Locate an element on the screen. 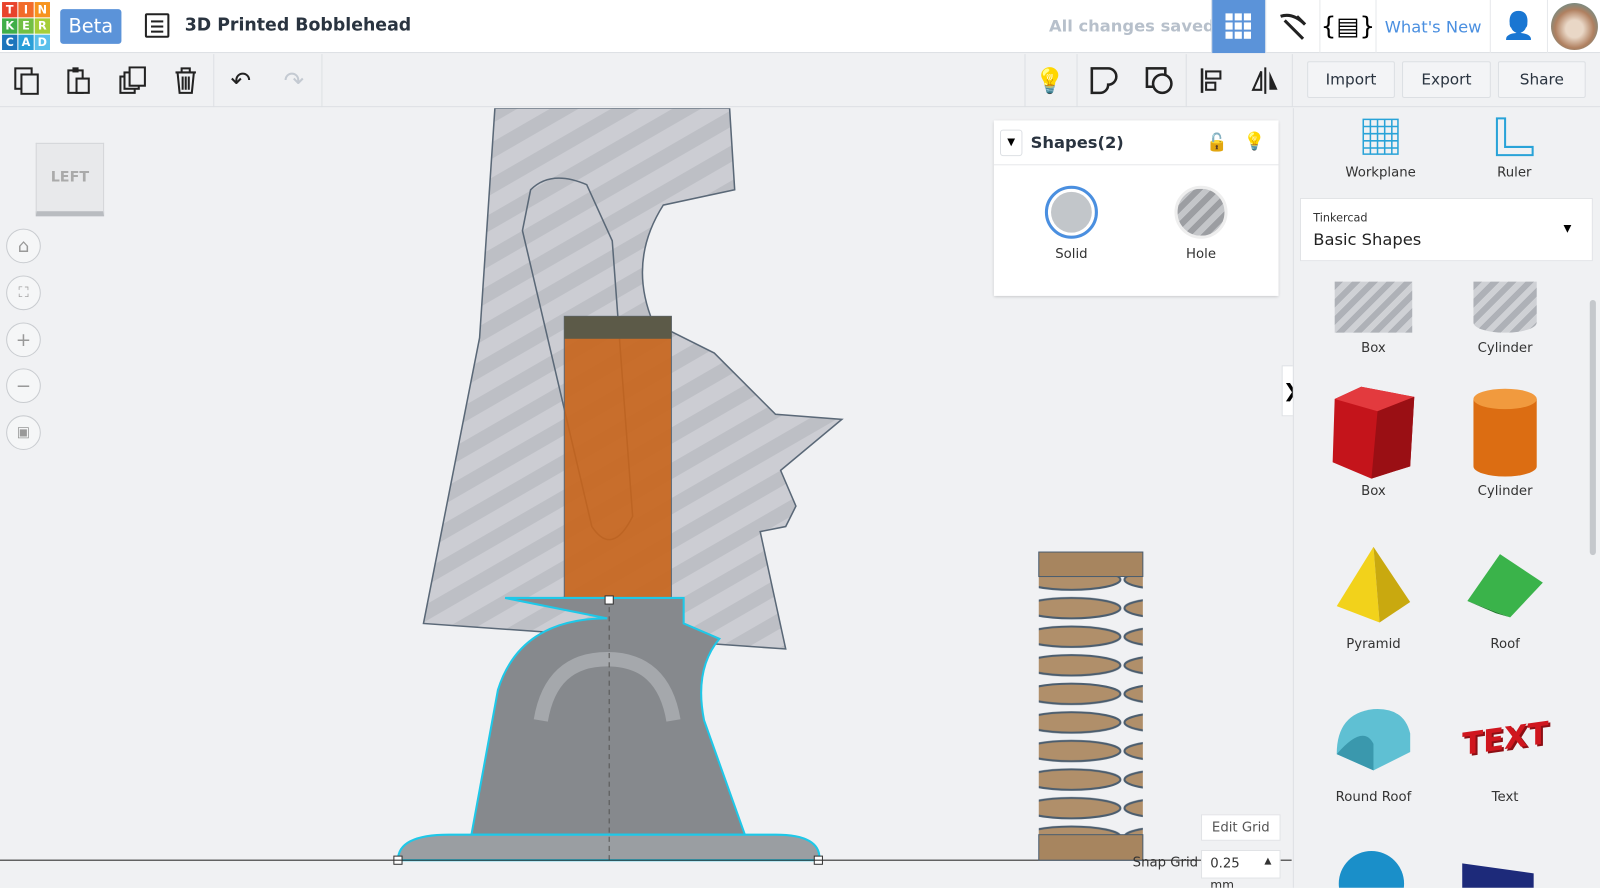 Image resolution: width=1600 pixels, height=888 pixels. ruler-label: Ruler is located at coordinates (1514, 173).